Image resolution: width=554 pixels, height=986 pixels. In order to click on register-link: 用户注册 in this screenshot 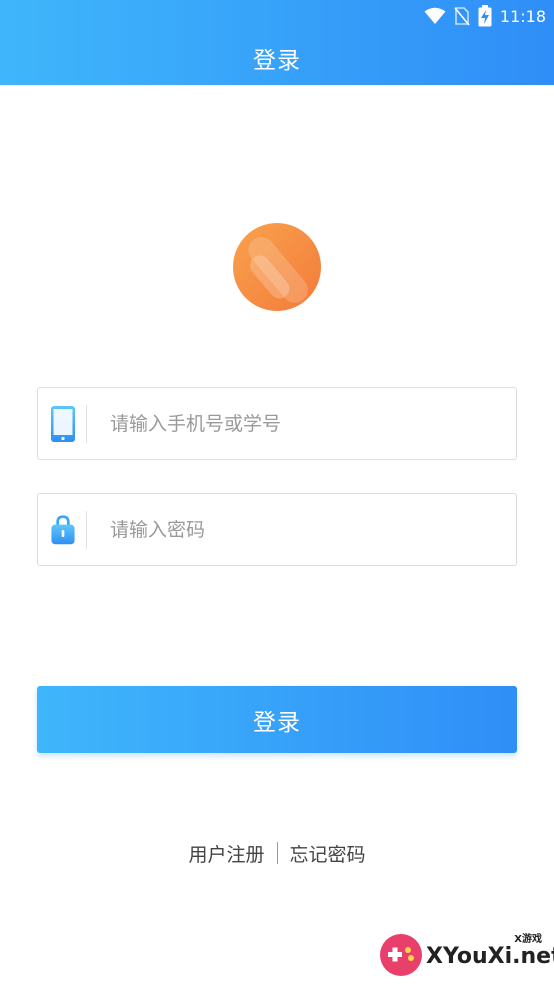, I will do `click(226, 853)`.